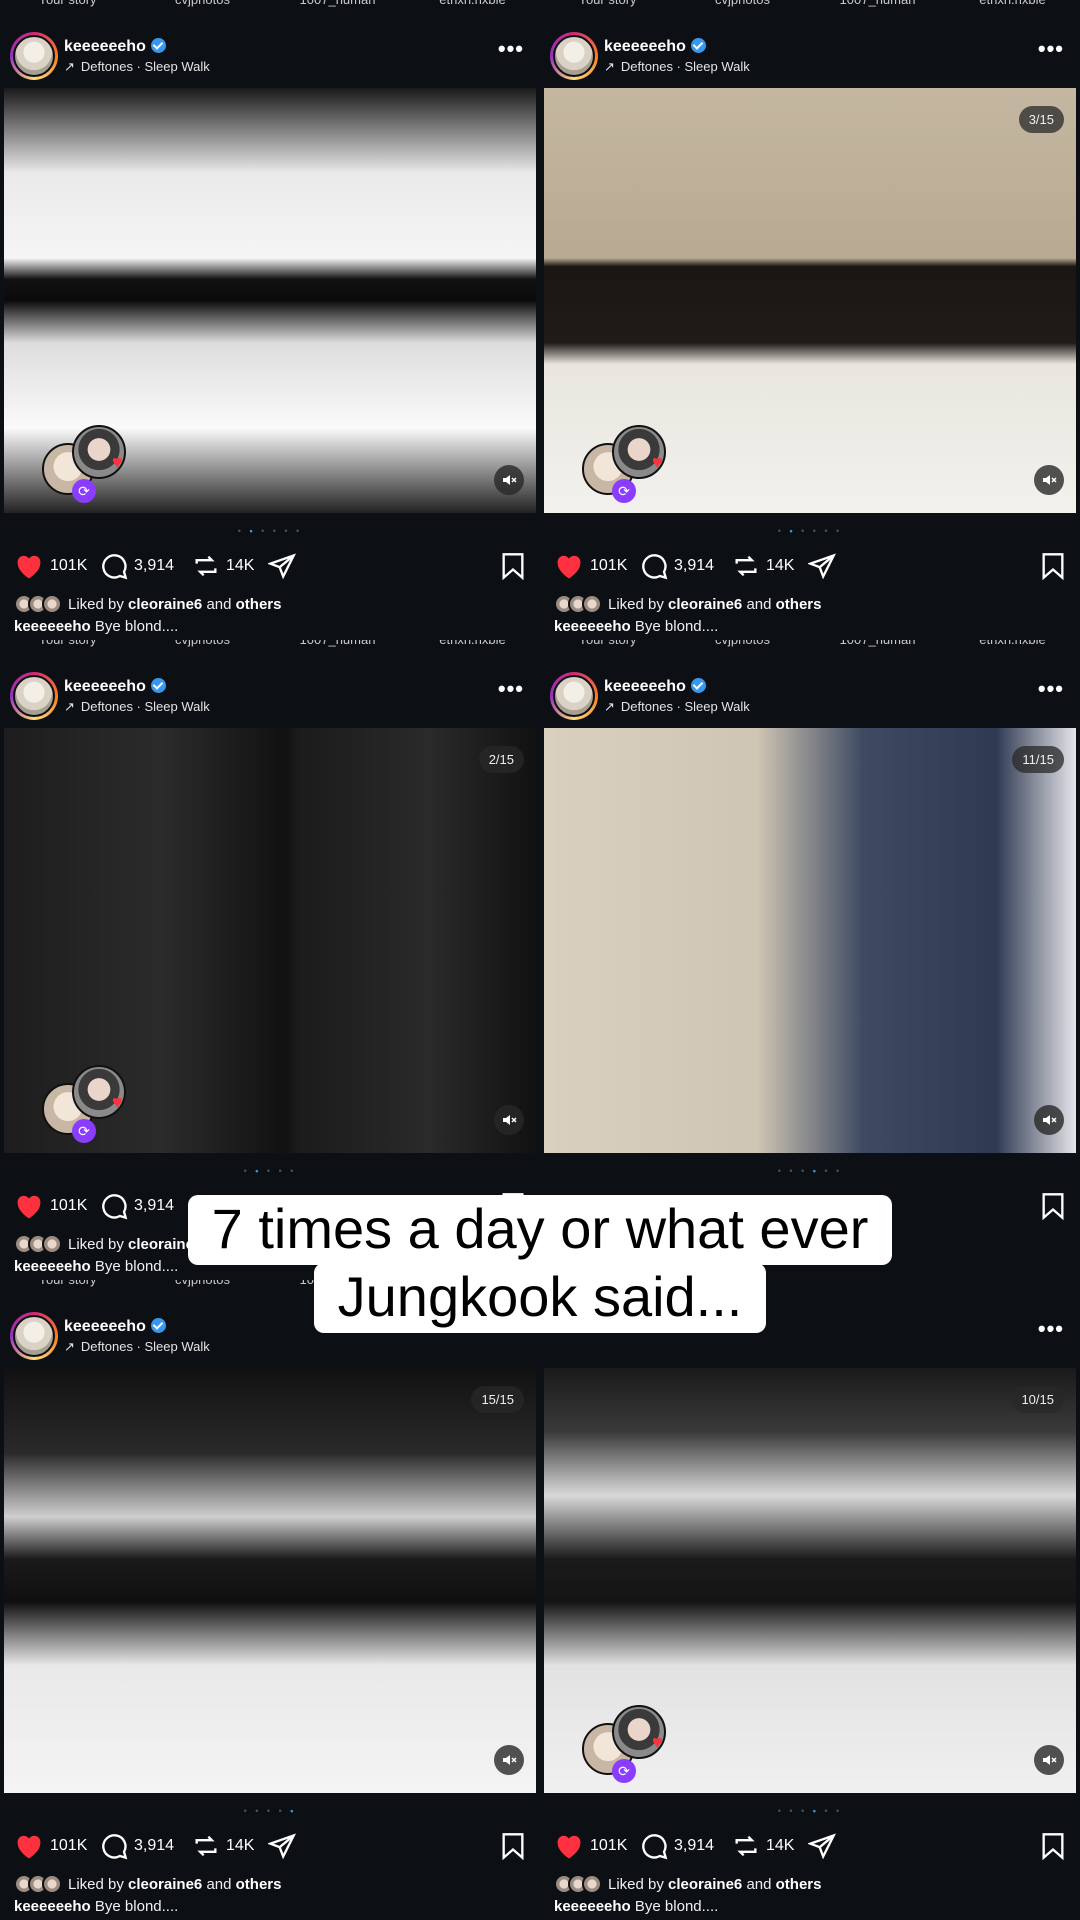 The width and height of the screenshot is (1080, 1920). I want to click on post-photo: ⟳ ♥, so click(270, 300).